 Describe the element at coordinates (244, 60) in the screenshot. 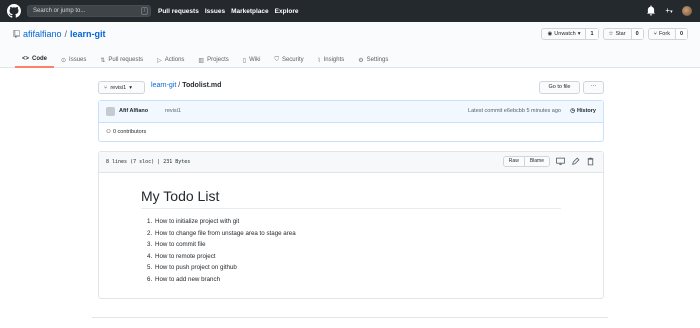

I see `book-icon: ▯` at that location.